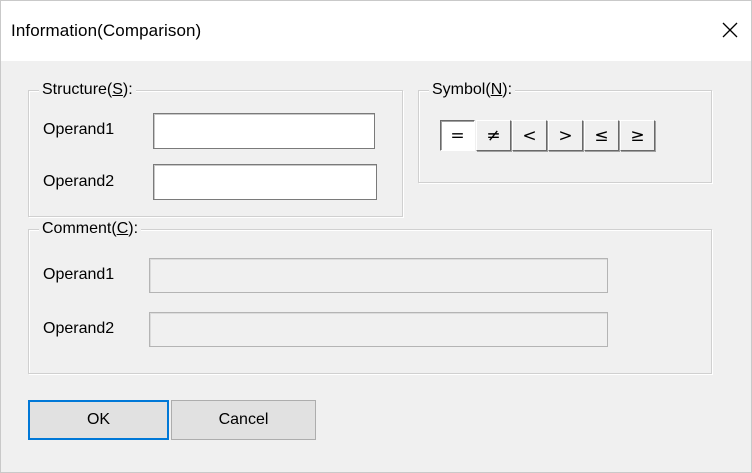 The image size is (752, 473). Describe the element at coordinates (472, 90) in the screenshot. I see `symbol-legend: Symbol(N):` at that location.